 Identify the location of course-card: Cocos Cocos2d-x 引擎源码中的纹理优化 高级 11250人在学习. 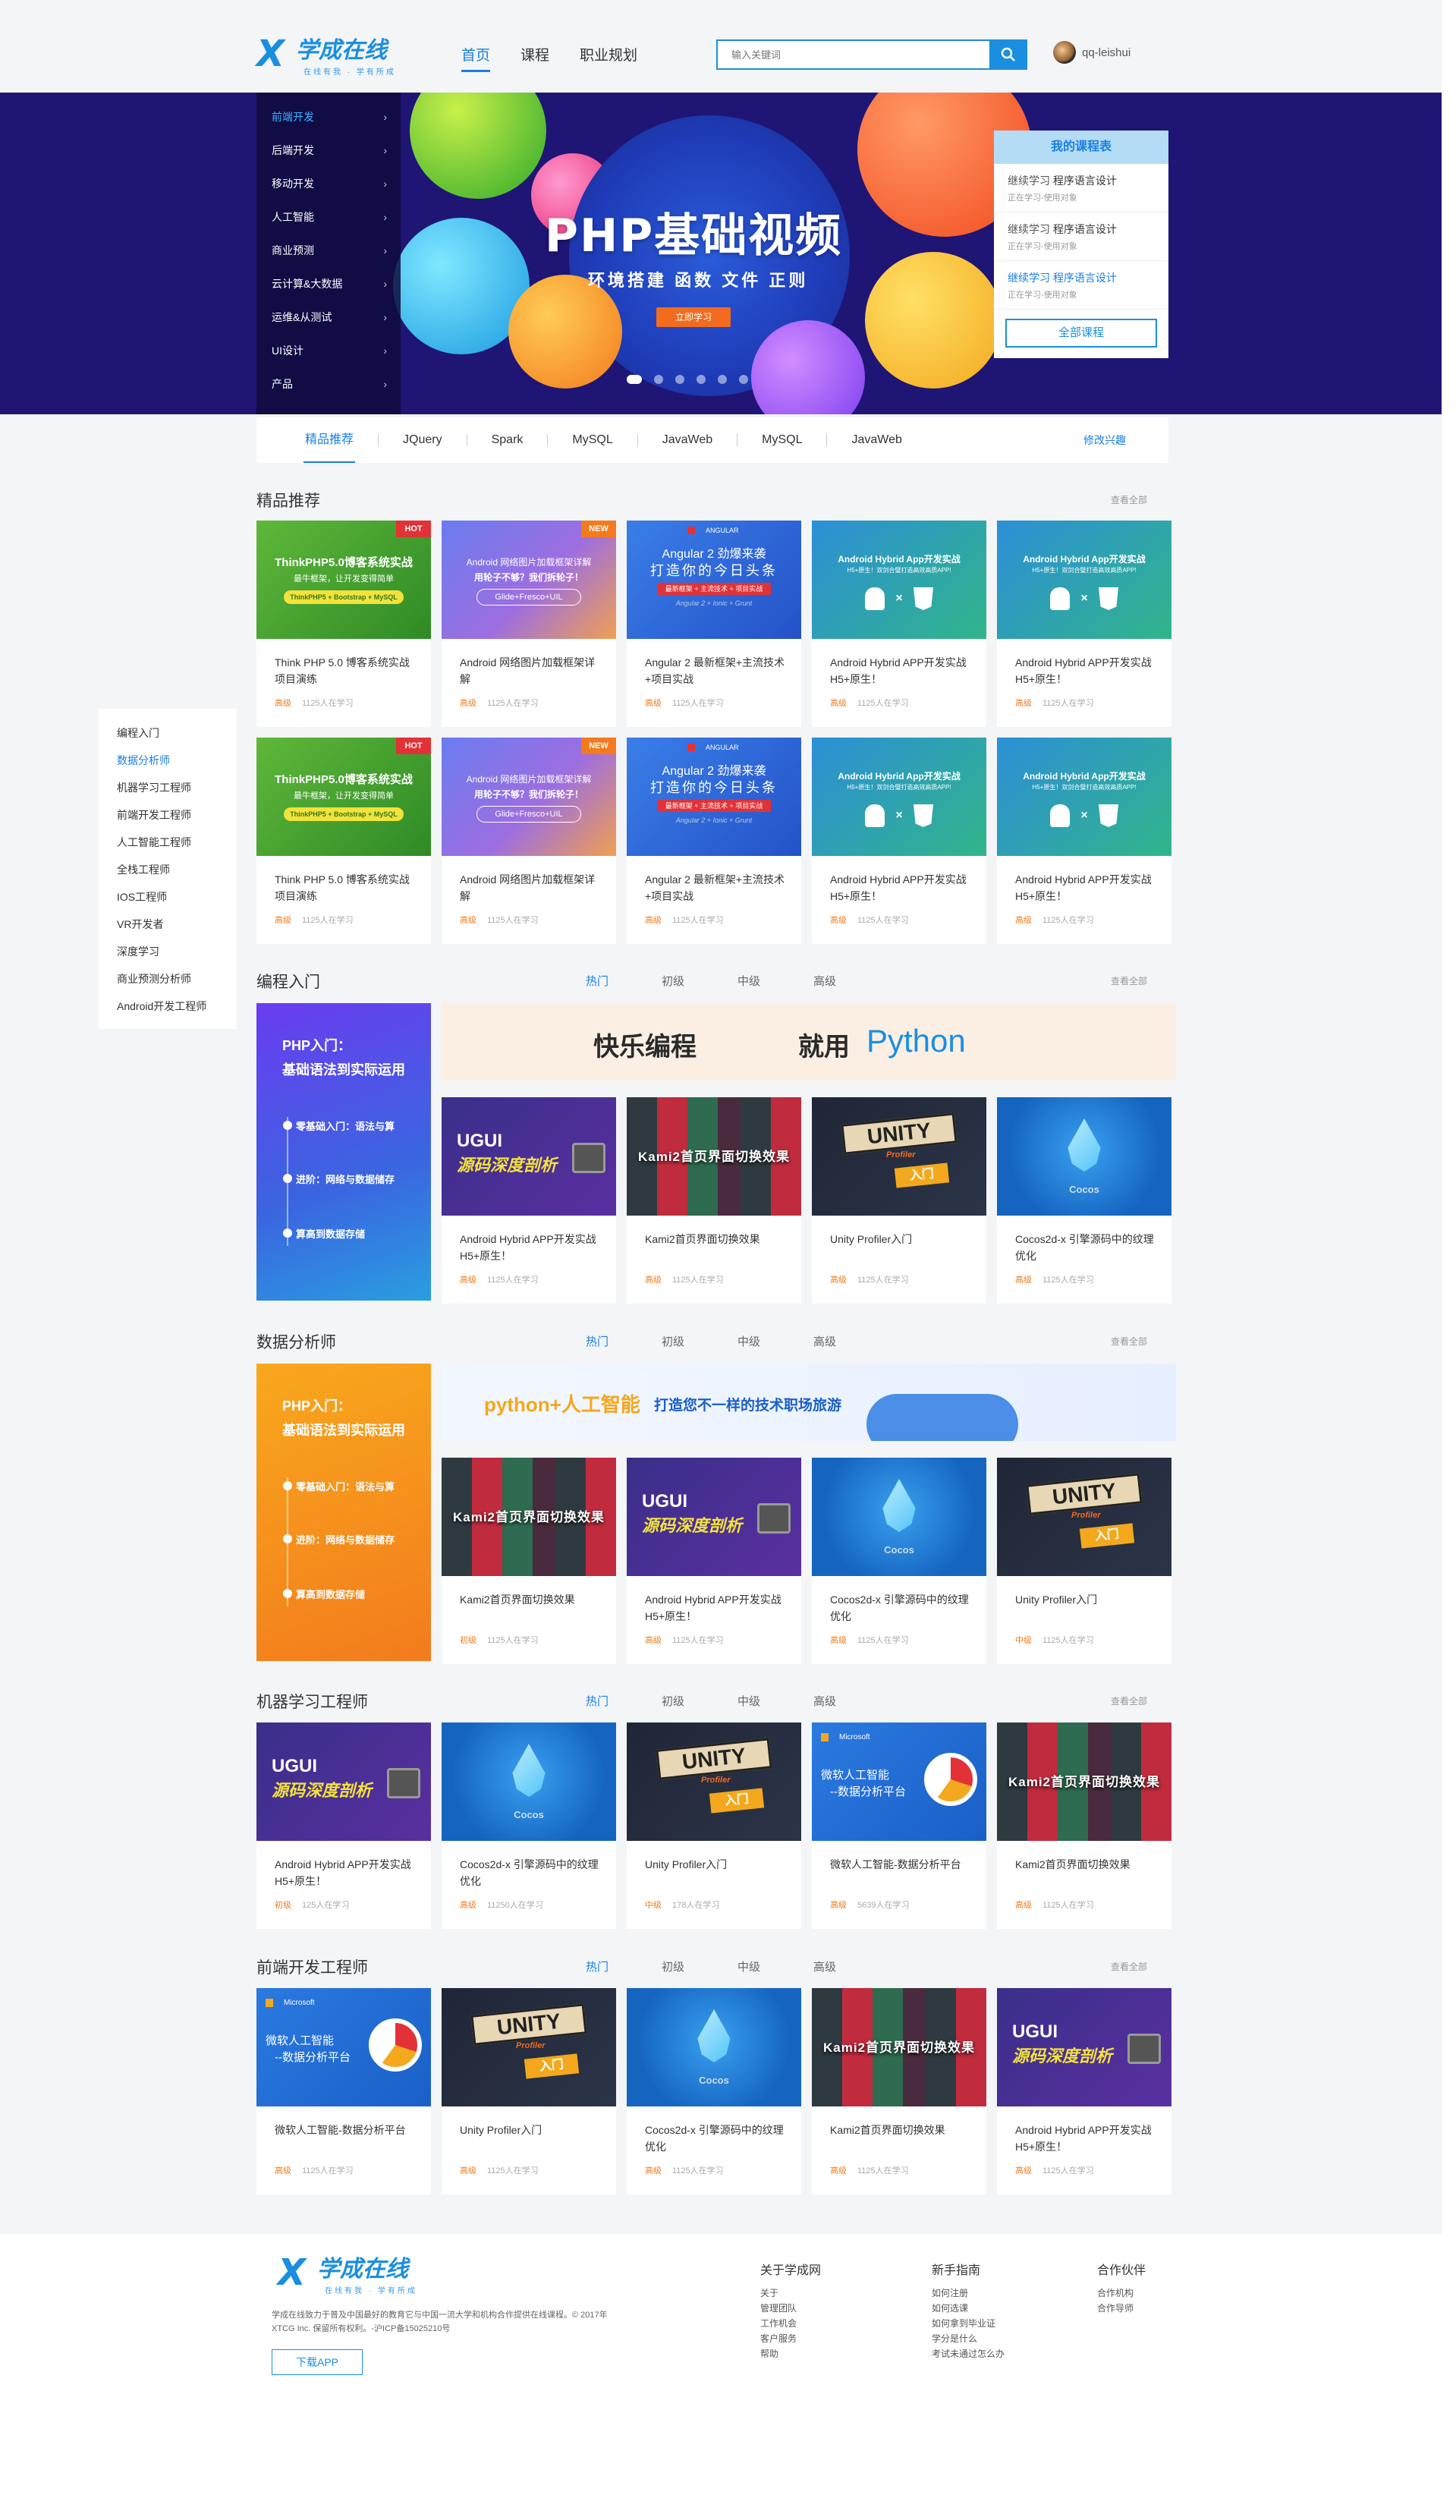
(529, 1825).